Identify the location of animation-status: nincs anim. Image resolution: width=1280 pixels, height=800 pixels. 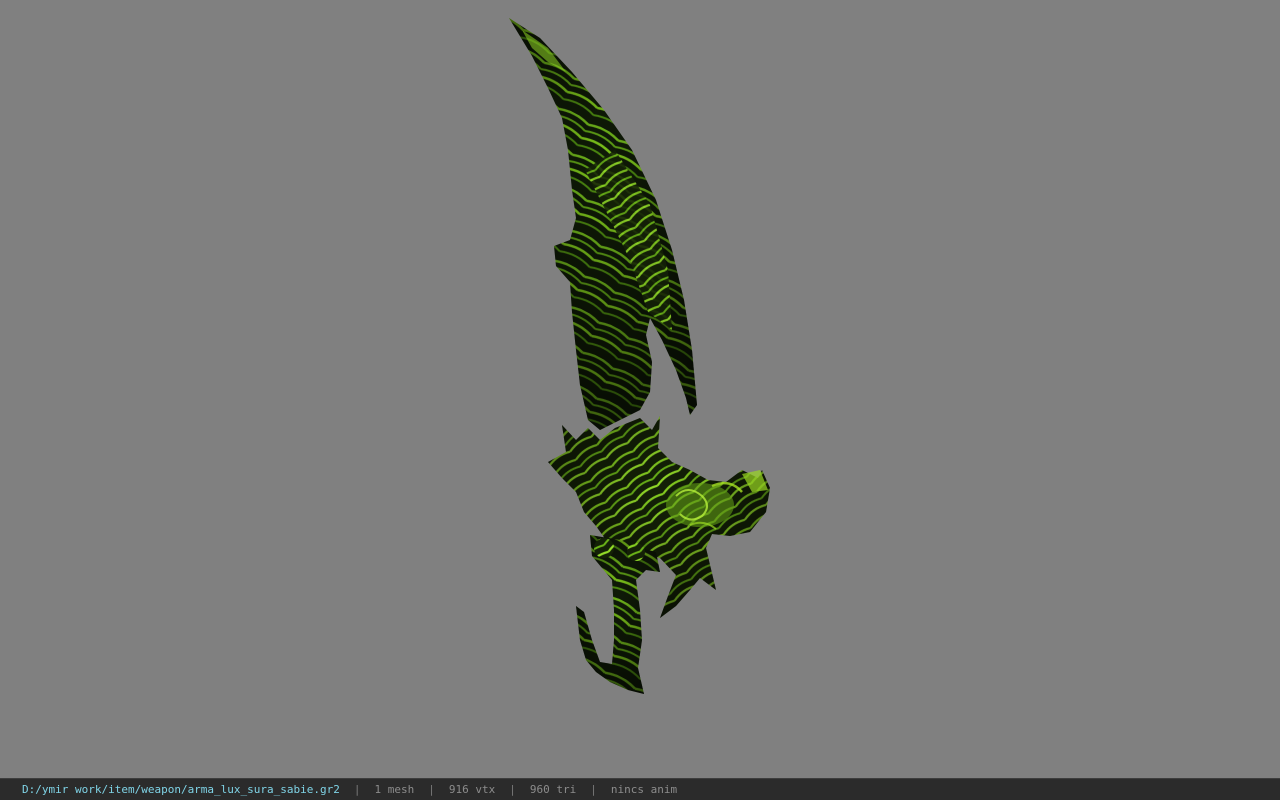
(644, 789).